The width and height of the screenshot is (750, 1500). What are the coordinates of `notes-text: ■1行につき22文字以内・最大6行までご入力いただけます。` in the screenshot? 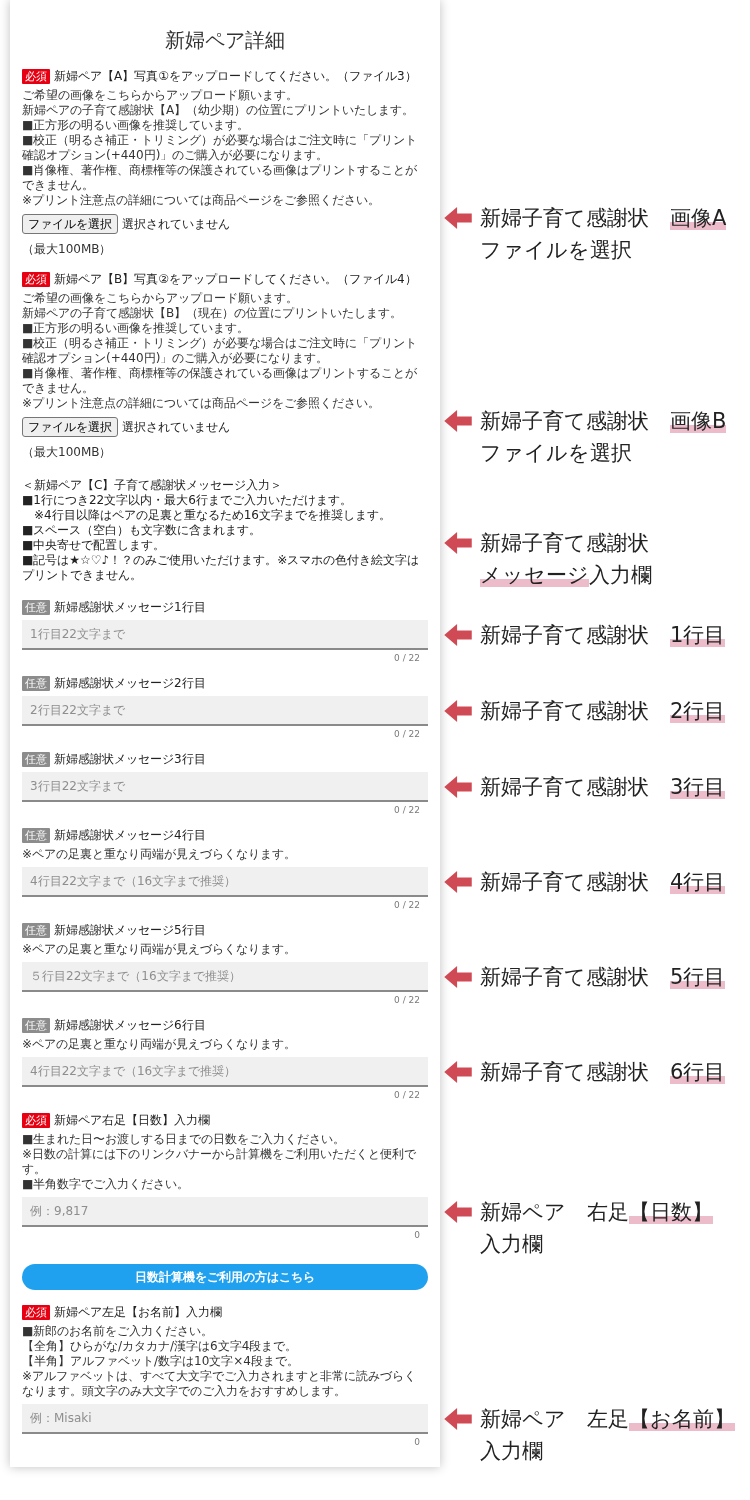 It's located at (187, 500).